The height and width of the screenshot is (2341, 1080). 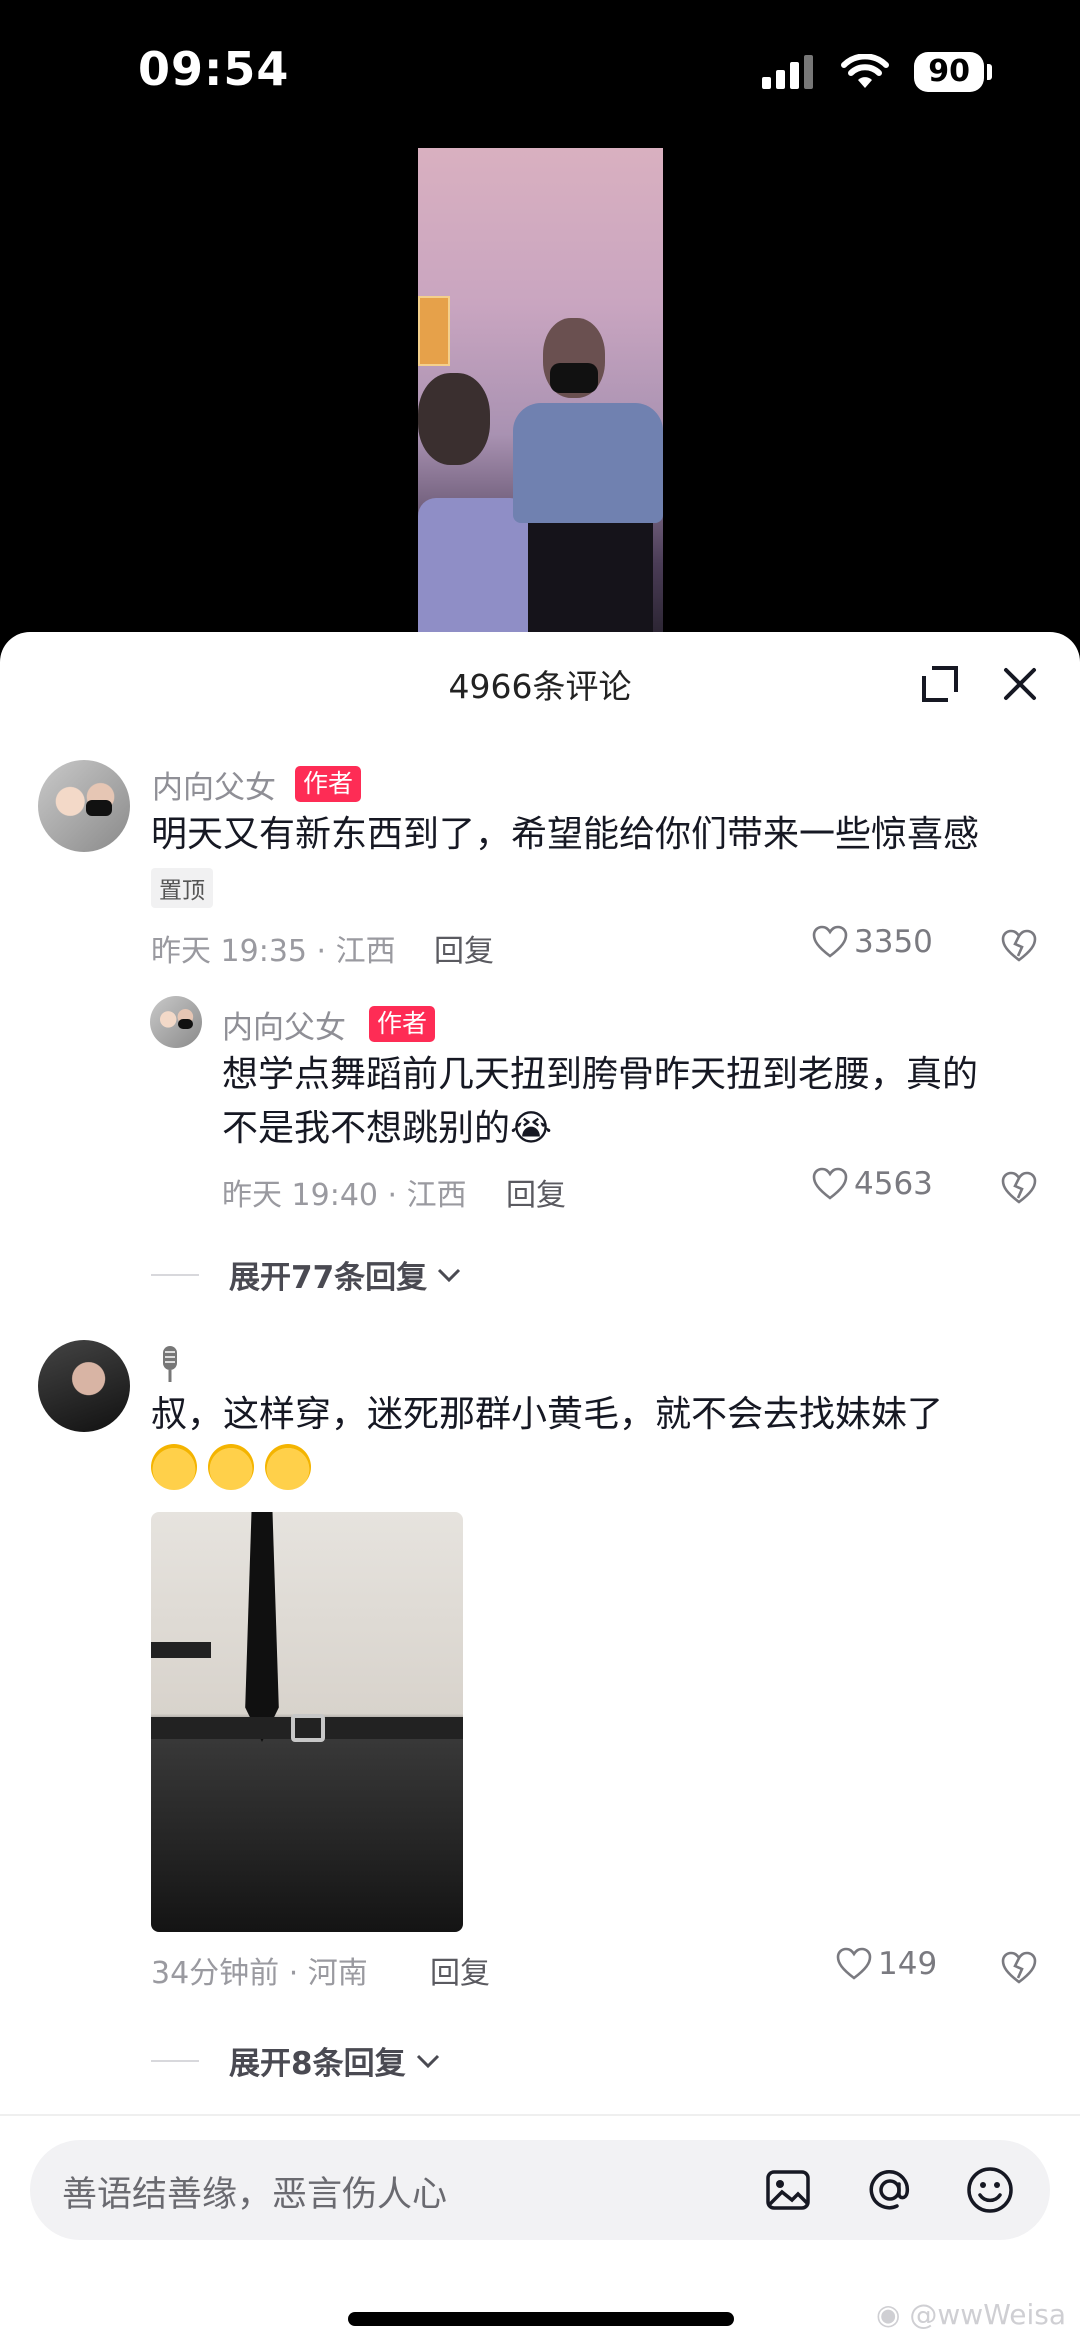 I want to click on weibo-icon: ◉, so click(x=888, y=2314).